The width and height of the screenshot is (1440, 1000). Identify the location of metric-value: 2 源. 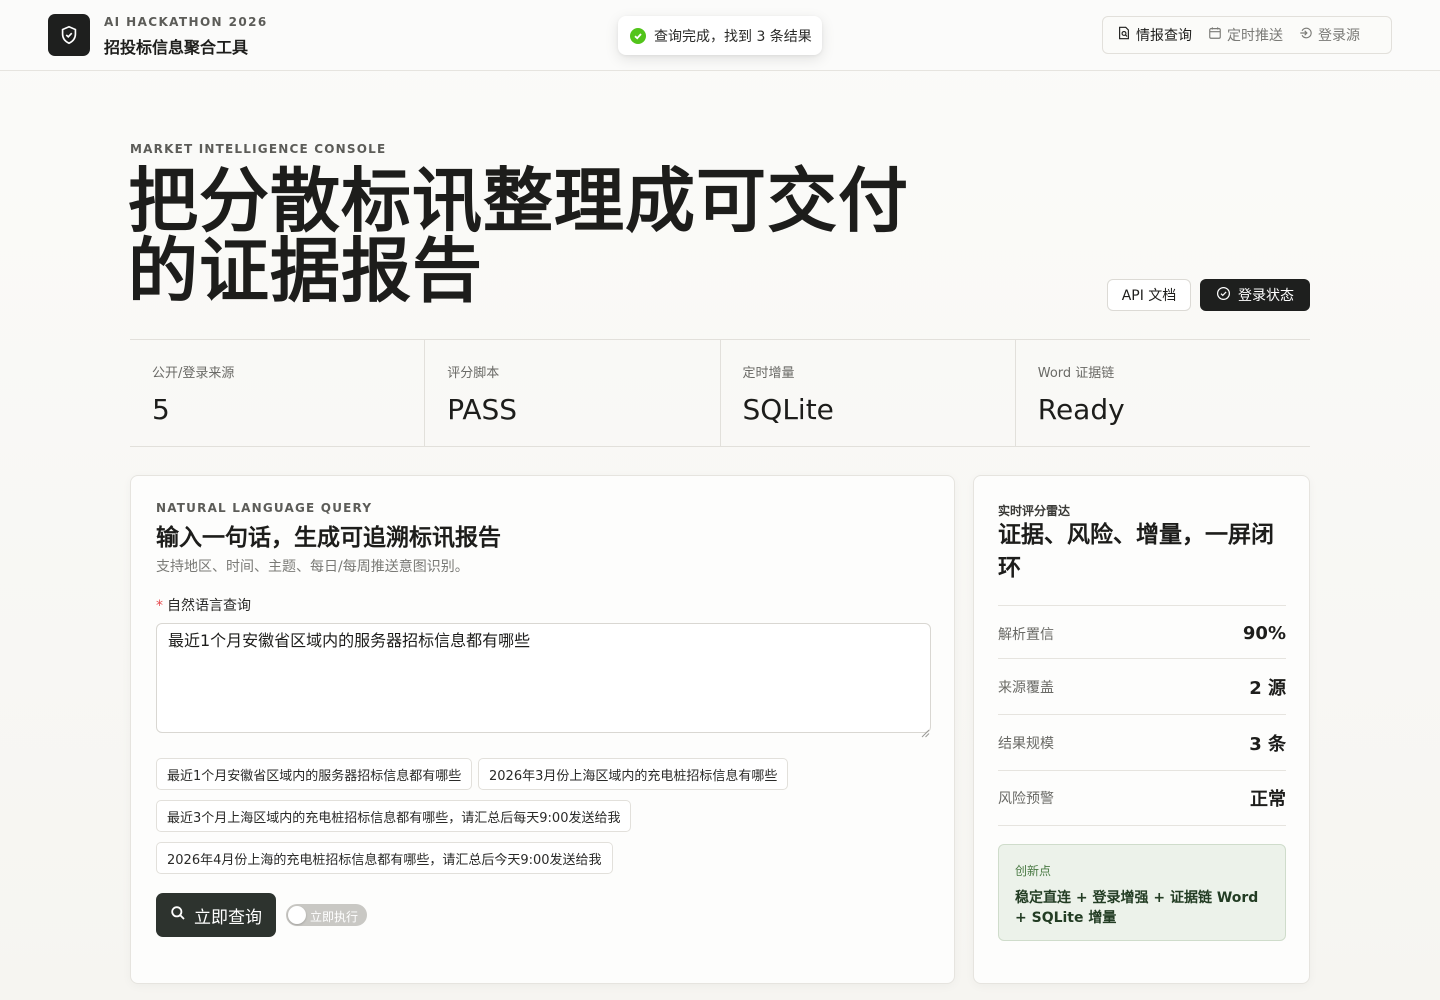
(1267, 688).